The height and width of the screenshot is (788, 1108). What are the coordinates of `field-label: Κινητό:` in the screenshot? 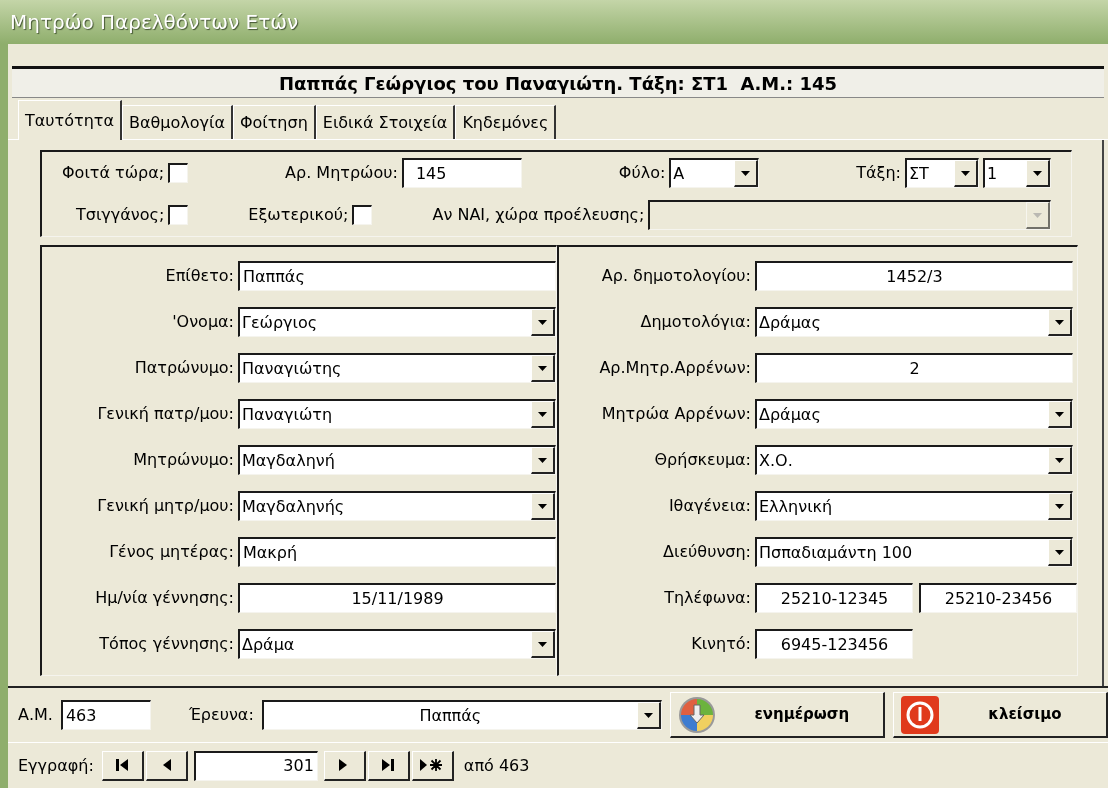 It's located at (721, 644).